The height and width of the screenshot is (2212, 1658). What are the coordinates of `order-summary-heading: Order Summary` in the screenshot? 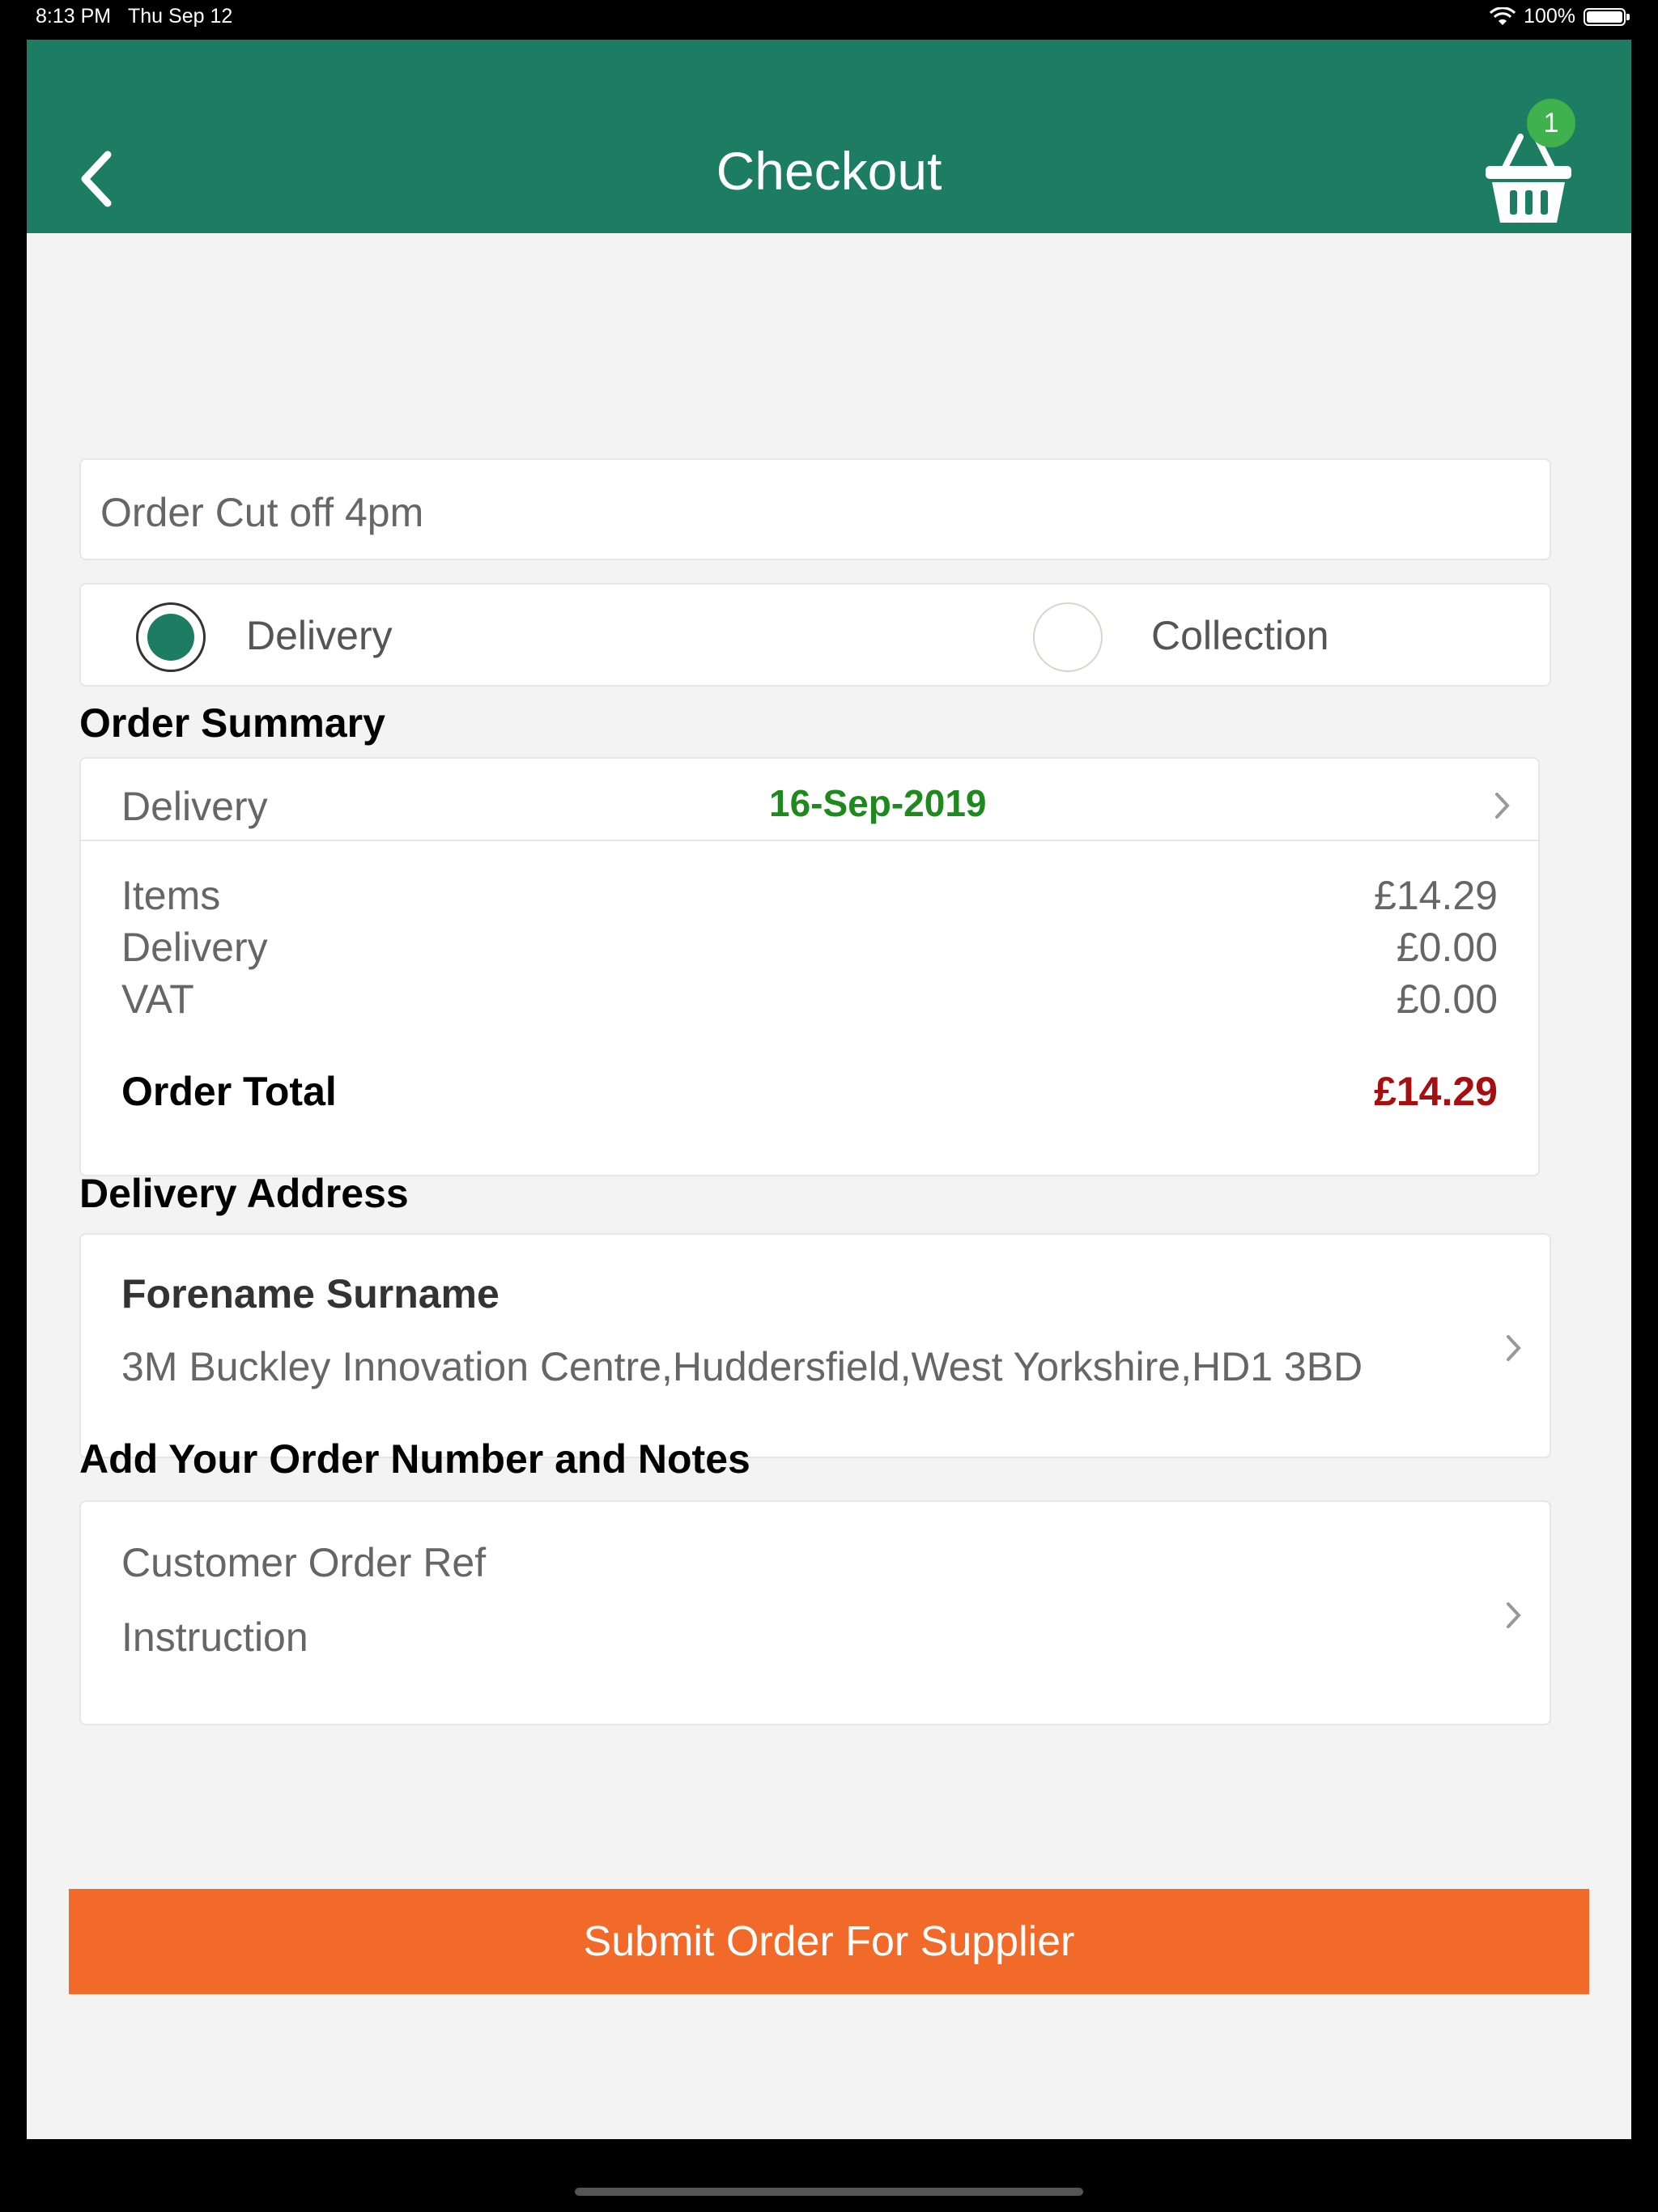 It's located at (232, 723).